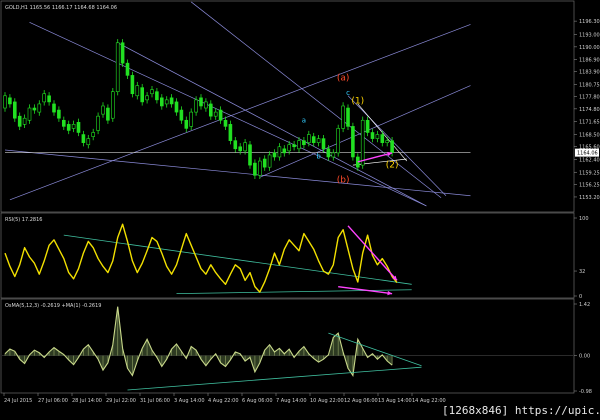 This screenshot has height=420, width=600. Describe the element at coordinates (304, 120) in the screenshot. I see `wave-label: a` at that location.